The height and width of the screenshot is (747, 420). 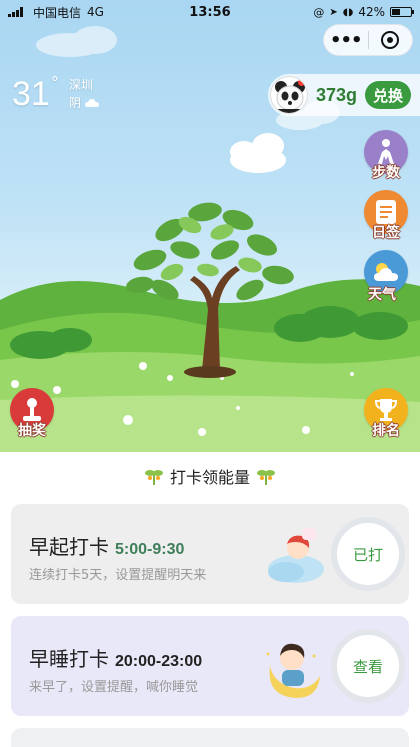 I want to click on card-description: 连续打卡5天，设置提醒明天来, so click(x=118, y=575).